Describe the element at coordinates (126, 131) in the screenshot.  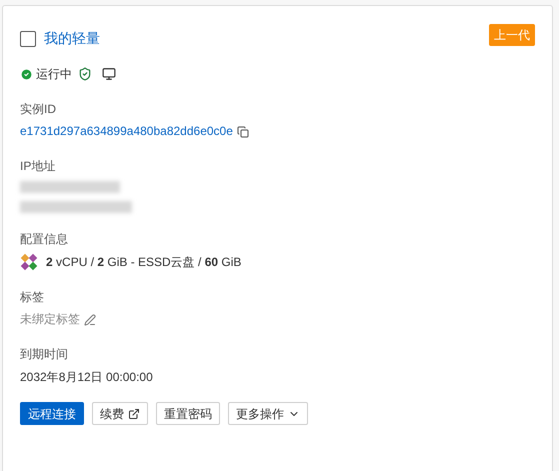
I see `instance-id-link: e1731d297a634899a480ba82dd6e0c0e` at that location.